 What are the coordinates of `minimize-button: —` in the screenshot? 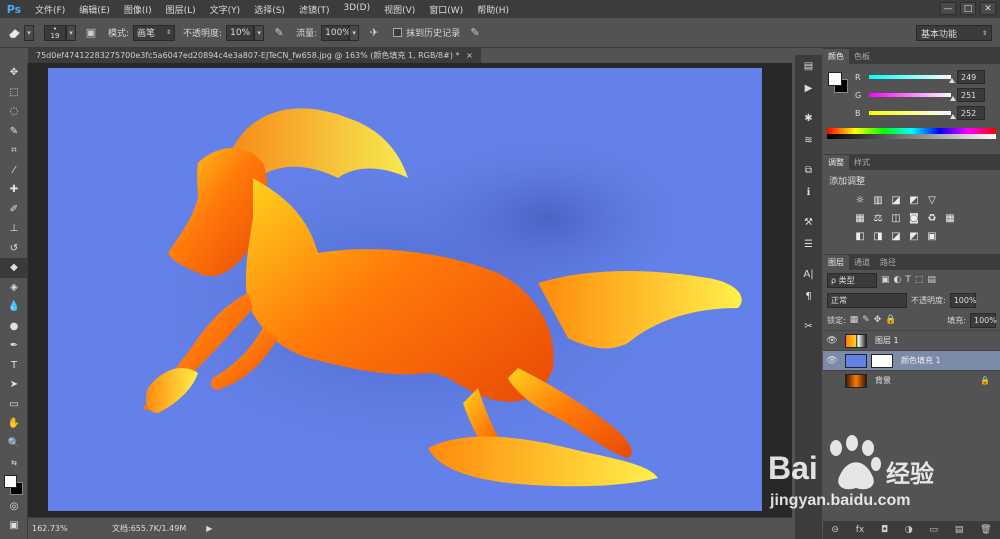 It's located at (948, 8).